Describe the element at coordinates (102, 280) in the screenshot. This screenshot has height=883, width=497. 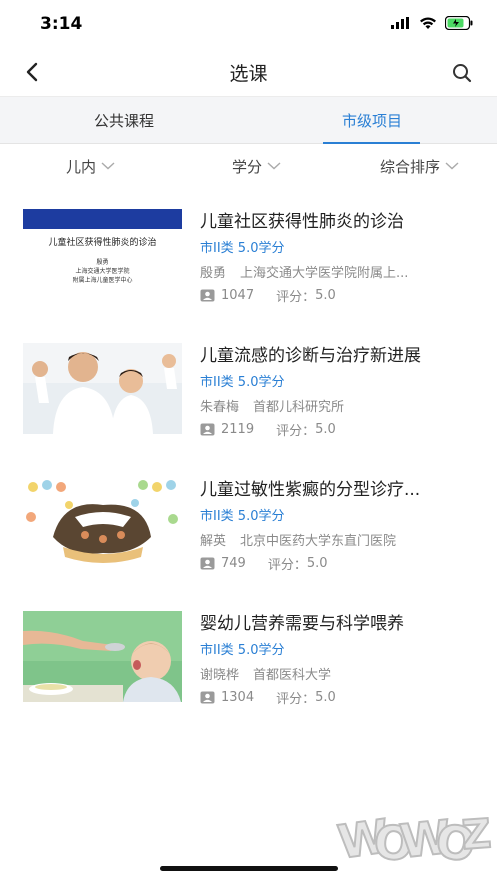
I see `thumb-line: 附属上海儿童医学中心` at that location.